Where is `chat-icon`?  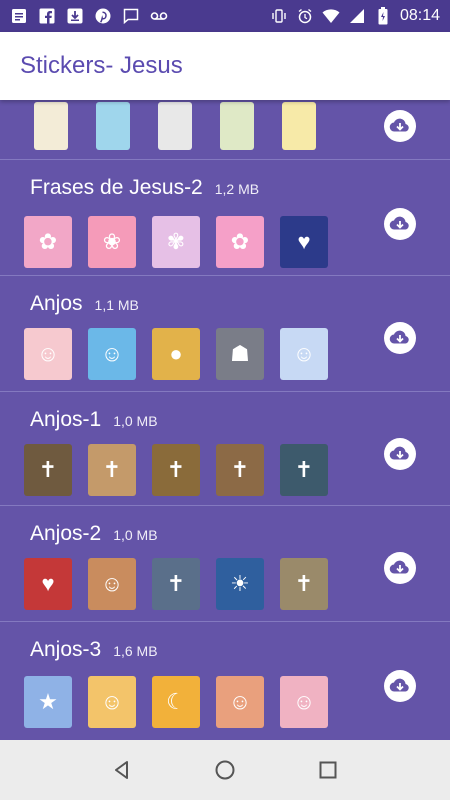
chat-icon is located at coordinates (131, 16).